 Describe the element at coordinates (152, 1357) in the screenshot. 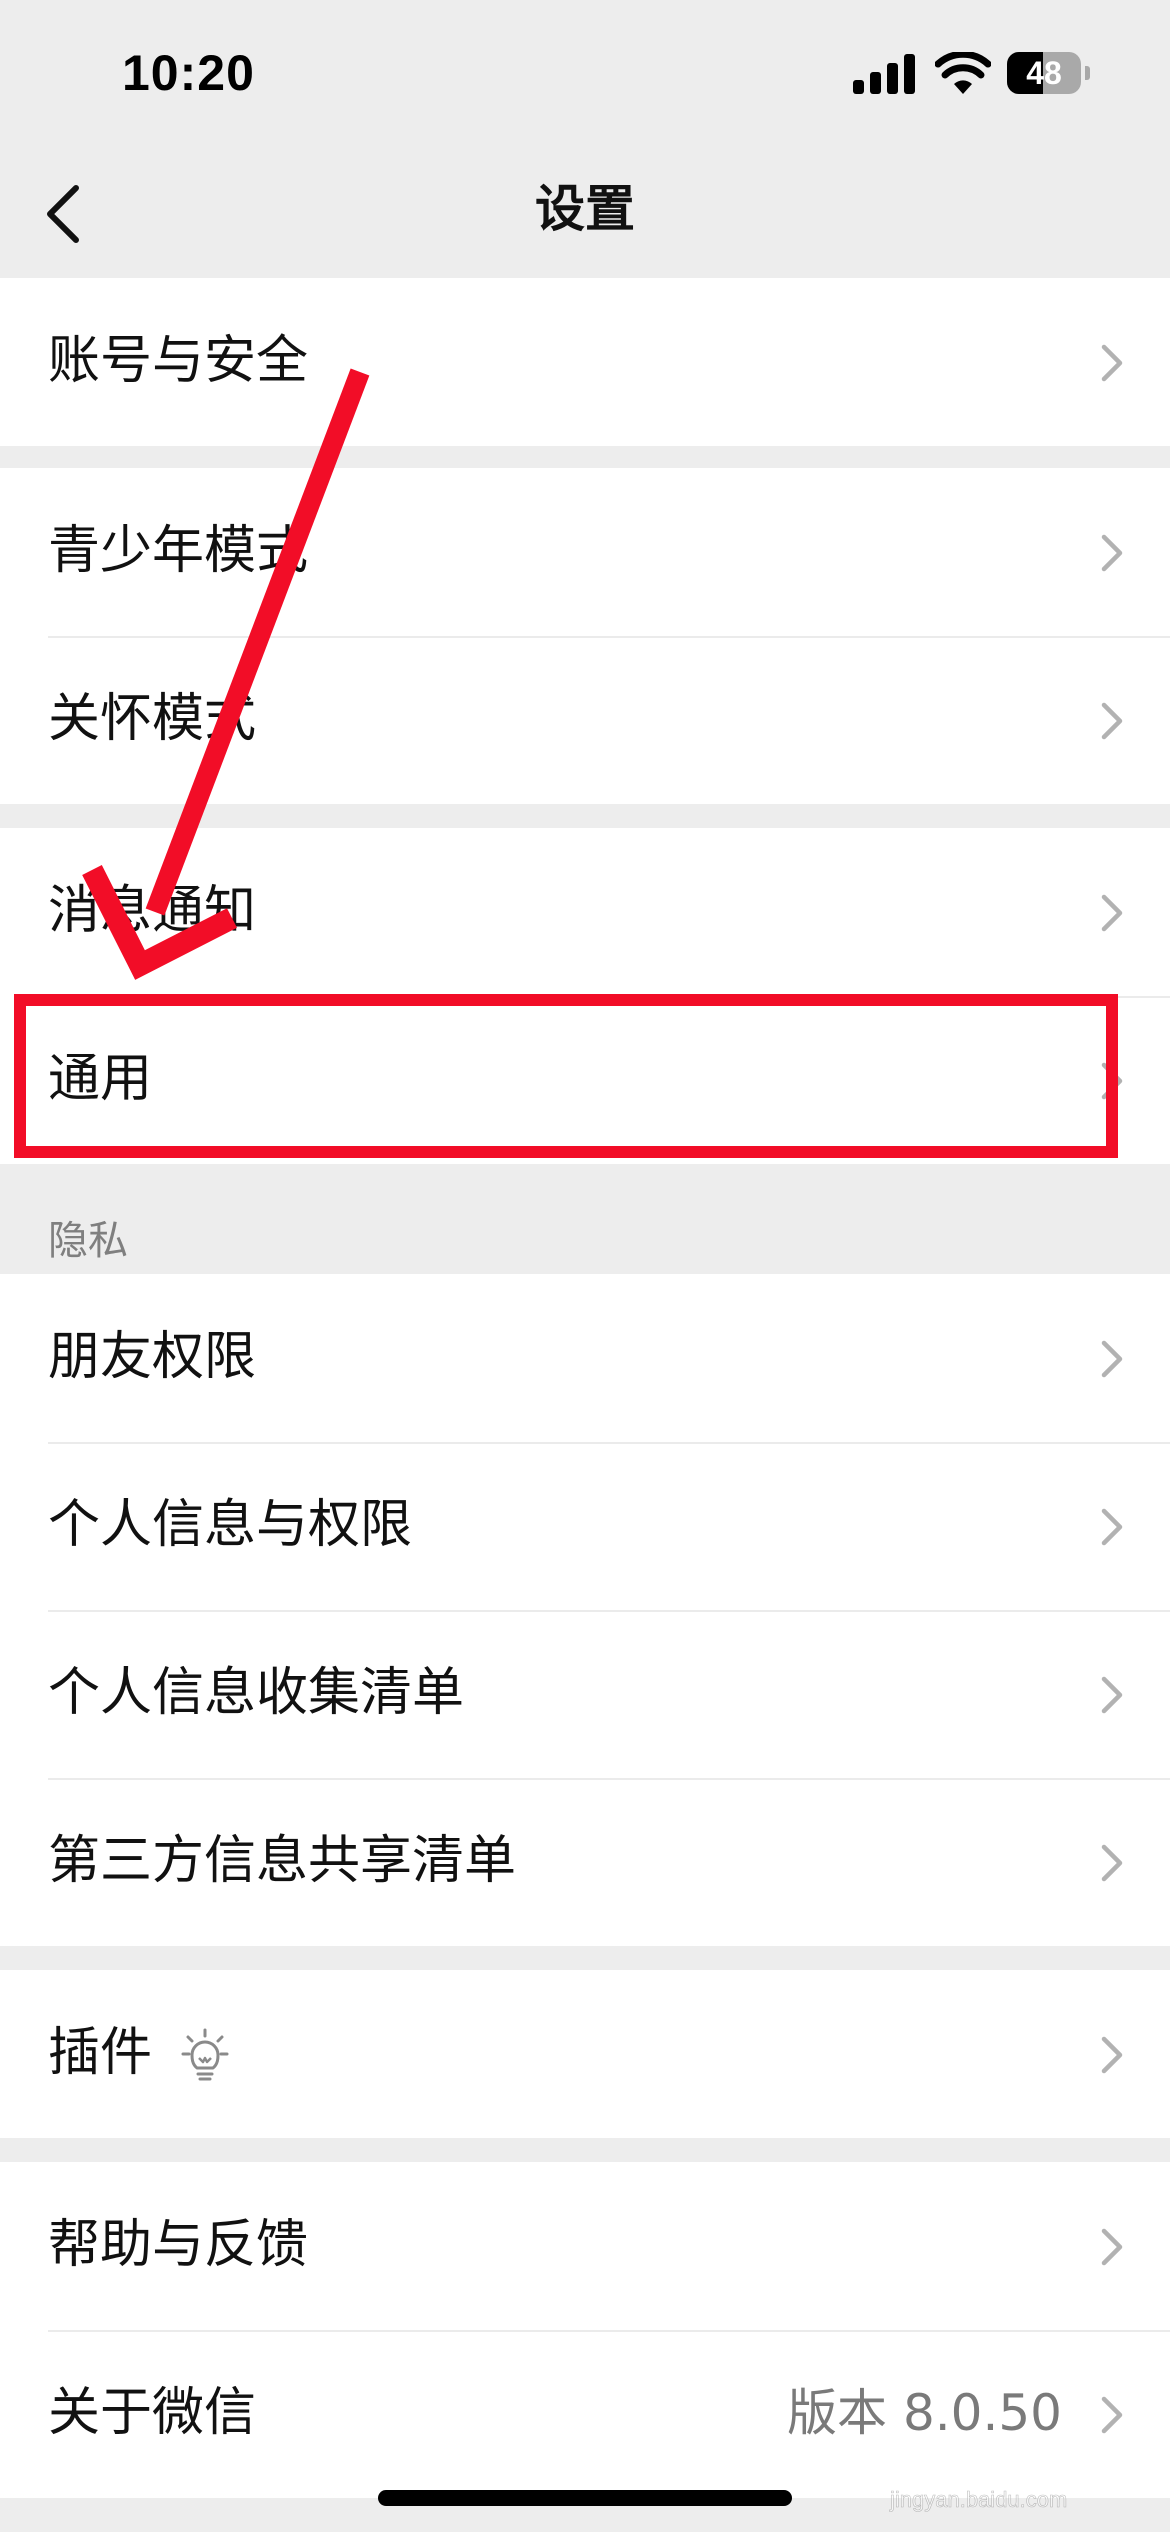

I see `settings-row-label: 朋友权限` at that location.